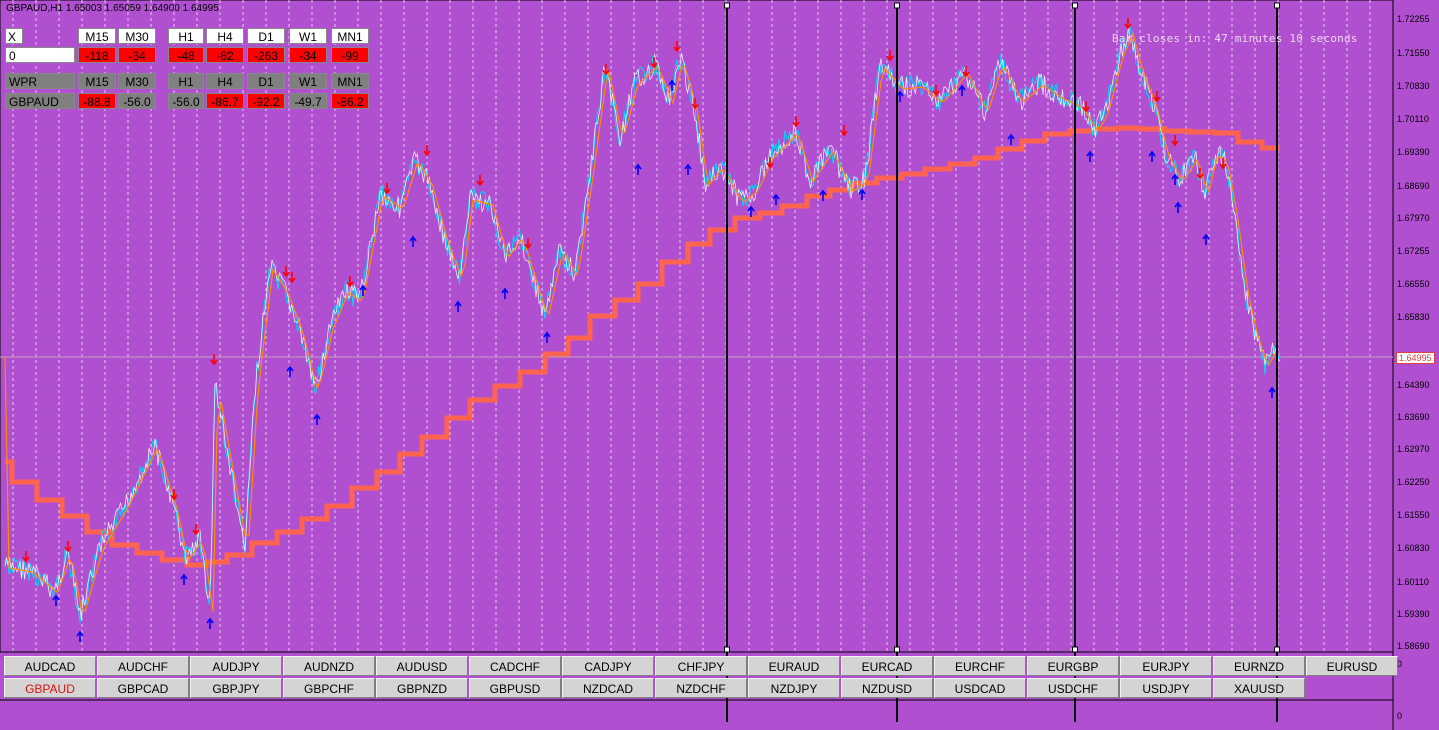 This screenshot has width=1439, height=730. I want to click on symbol-button-eurgbp: EURGBP, so click(1073, 666).